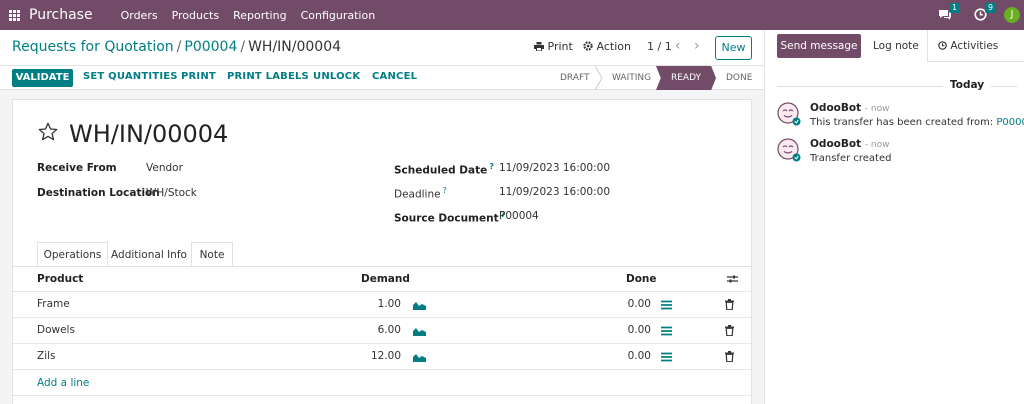 The image size is (1024, 404). What do you see at coordinates (196, 15) in the screenshot?
I see `menu-products: Products` at bounding box center [196, 15].